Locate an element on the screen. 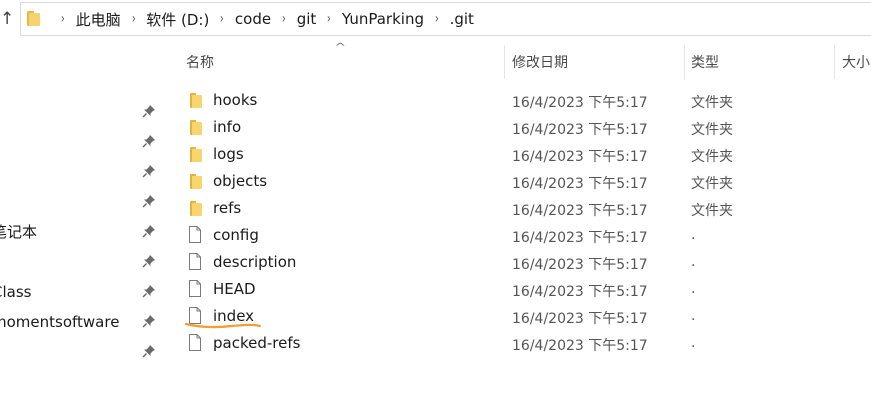  file-row: HEAD 16/4/2023 下午5:17 . is located at coordinates (524, 289).